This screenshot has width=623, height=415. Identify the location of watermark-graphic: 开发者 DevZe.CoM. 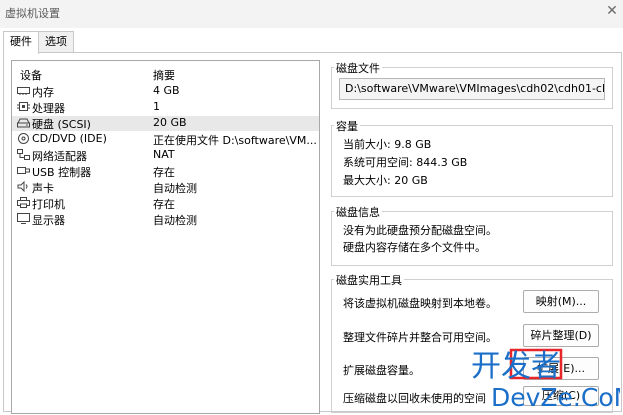
(547, 380).